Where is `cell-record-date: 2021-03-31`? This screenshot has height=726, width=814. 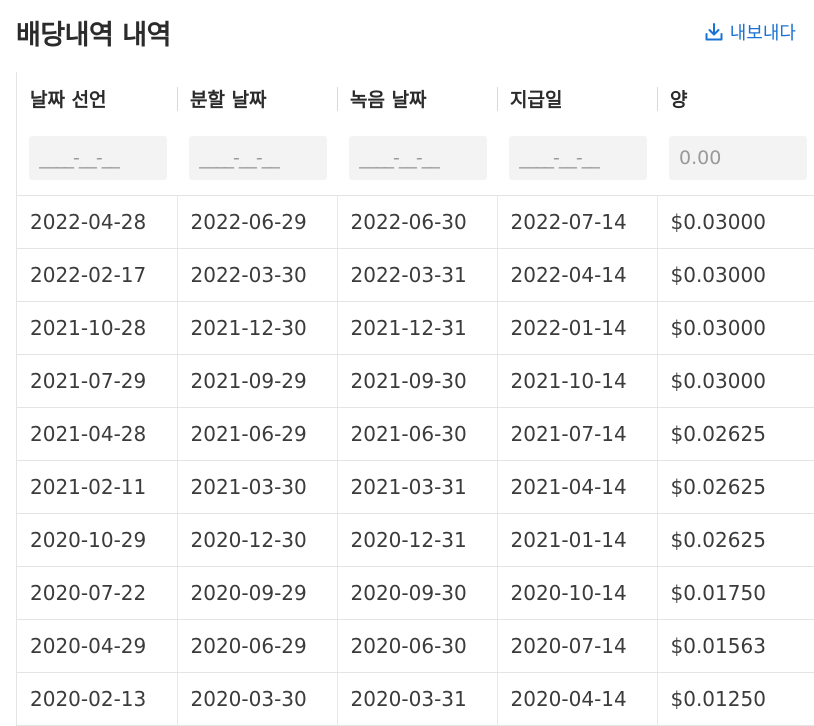 cell-record-date: 2021-03-31 is located at coordinates (416, 487).